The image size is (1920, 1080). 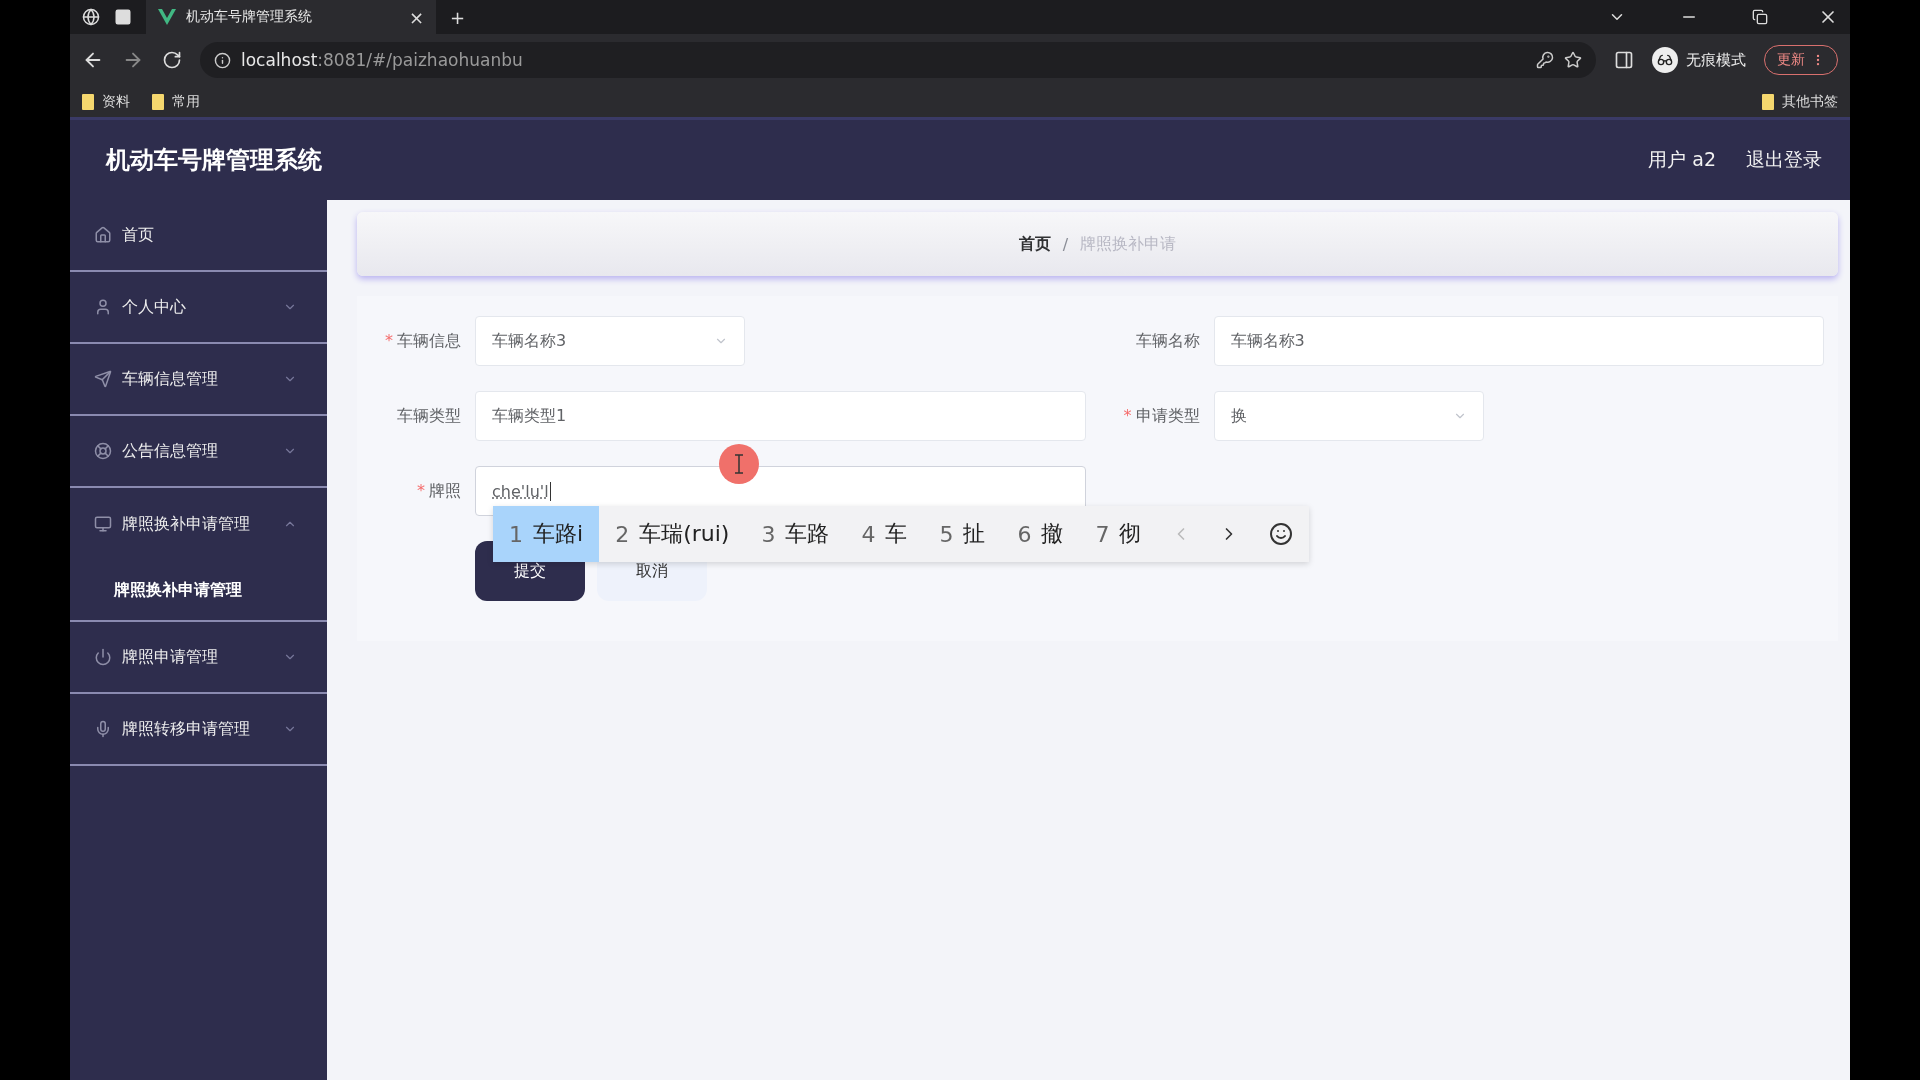 What do you see at coordinates (1518, 341) in the screenshot?
I see `input-field: 车辆名称3` at bounding box center [1518, 341].